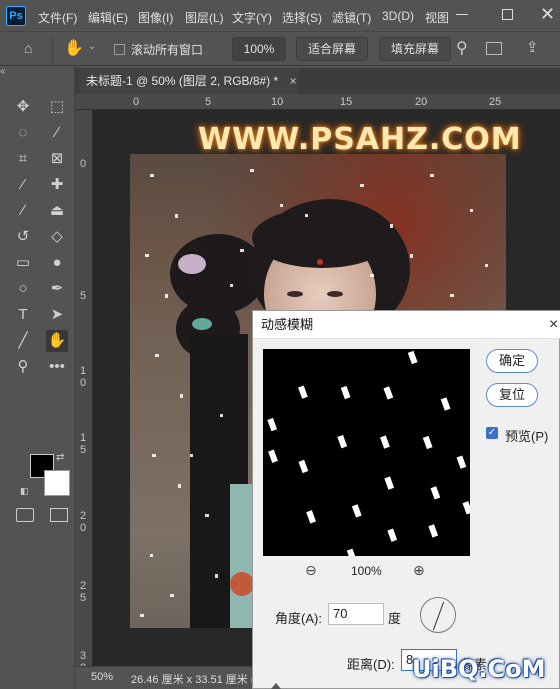  Describe the element at coordinates (119, 49) in the screenshot. I see `scroll-all-checkbox` at that location.